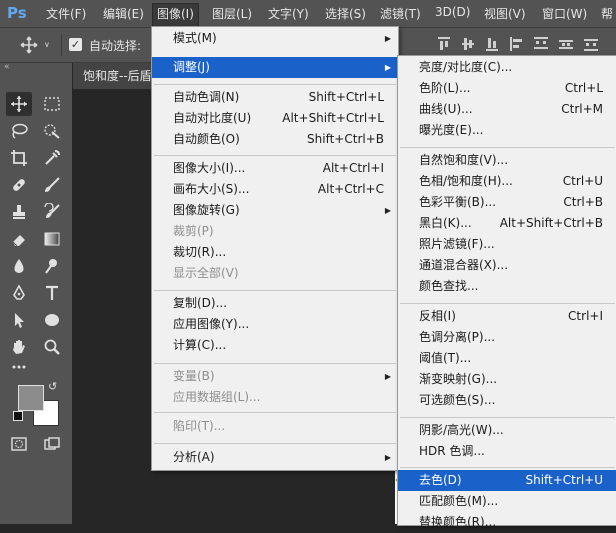 The height and width of the screenshot is (533, 616). I want to click on eyedropper-tool-icon, so click(52, 158).